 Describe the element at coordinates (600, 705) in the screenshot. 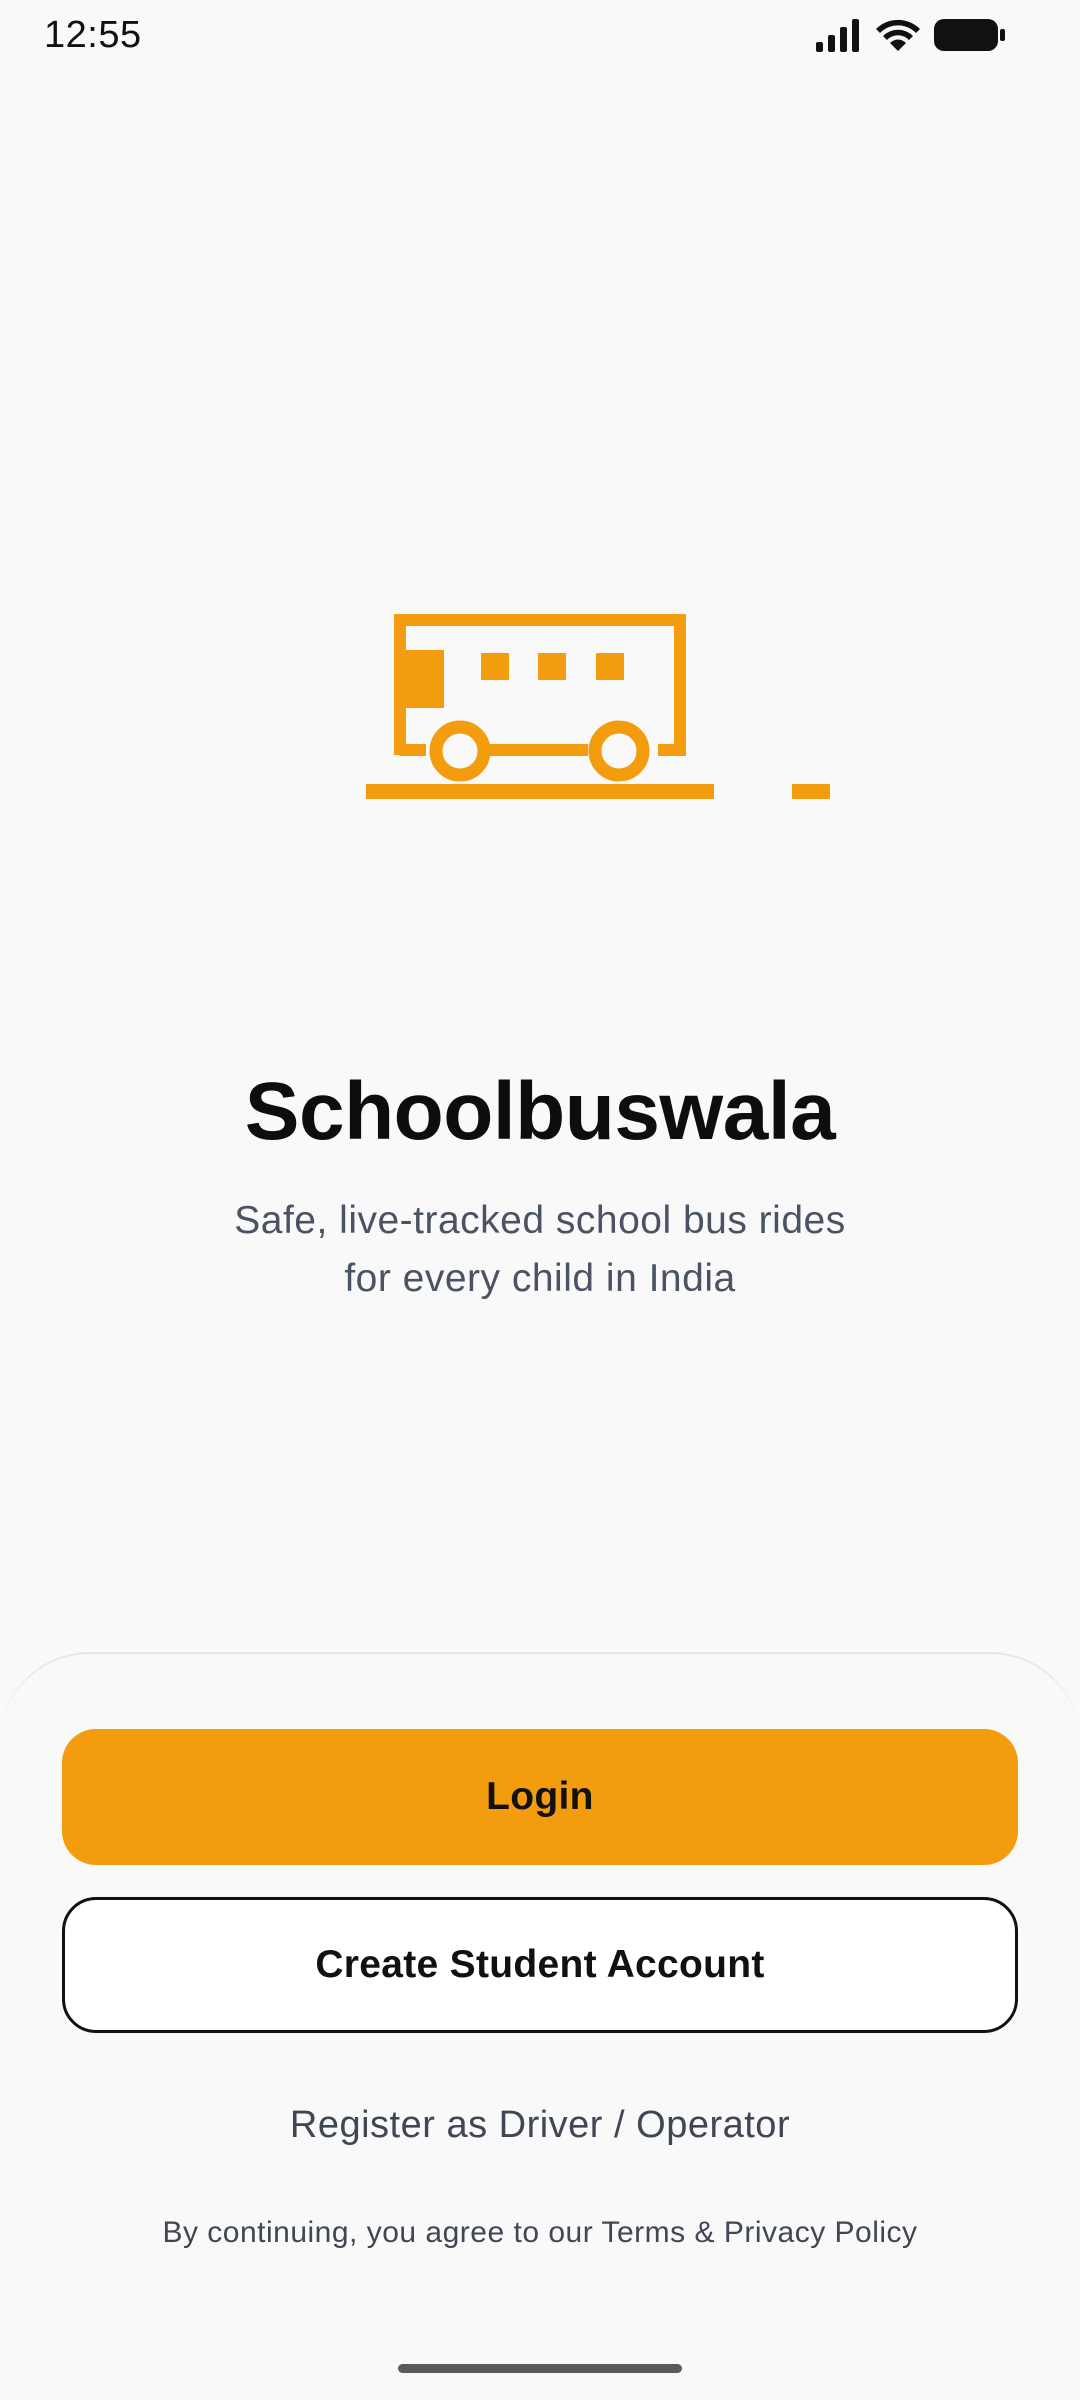

I see `school-bus-icon` at that location.